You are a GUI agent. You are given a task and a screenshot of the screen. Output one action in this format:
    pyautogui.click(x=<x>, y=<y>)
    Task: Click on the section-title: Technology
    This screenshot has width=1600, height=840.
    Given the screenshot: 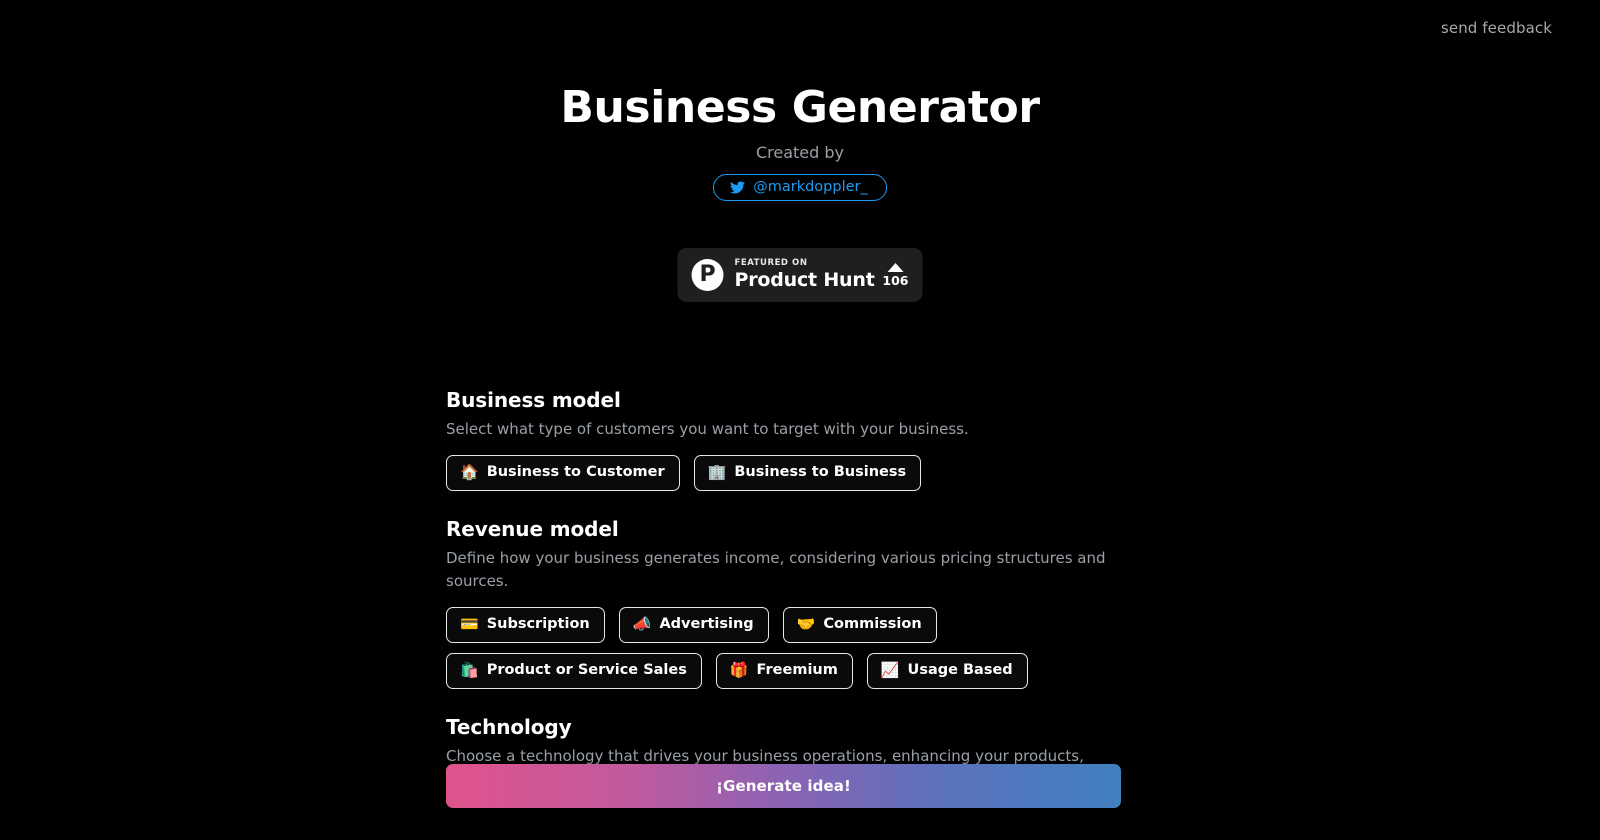 What is the action you would take?
    pyautogui.click(x=509, y=726)
    